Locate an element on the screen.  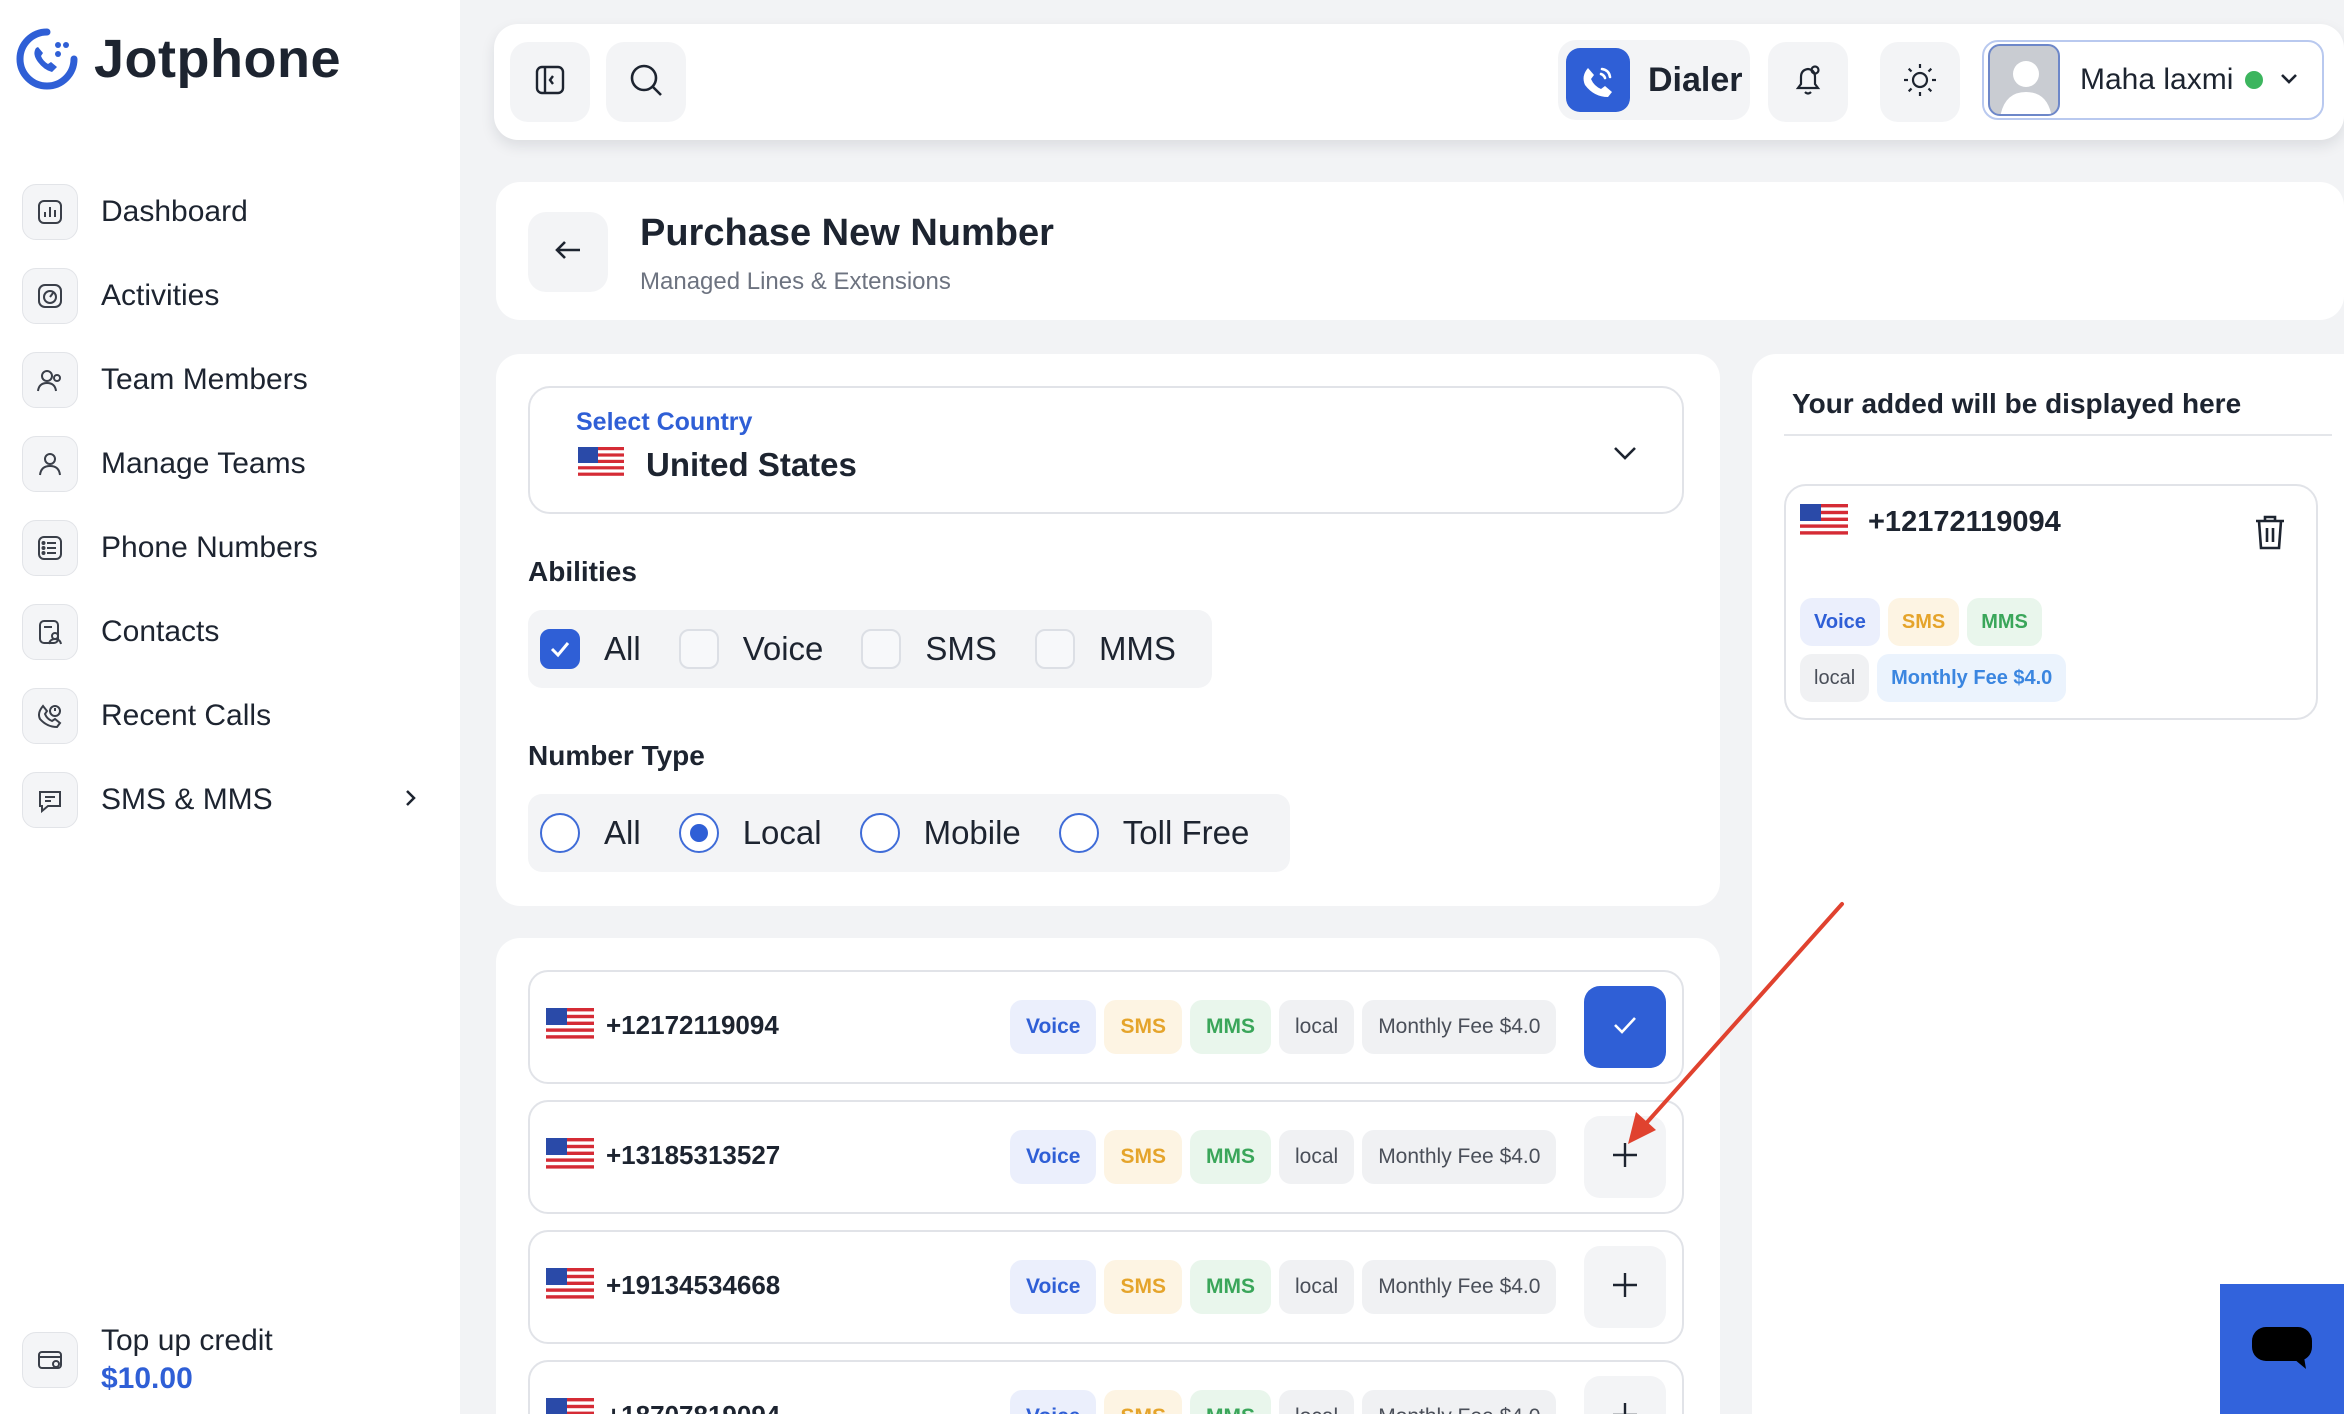
ability-voice-checkbox is located at coordinates (698, 649).